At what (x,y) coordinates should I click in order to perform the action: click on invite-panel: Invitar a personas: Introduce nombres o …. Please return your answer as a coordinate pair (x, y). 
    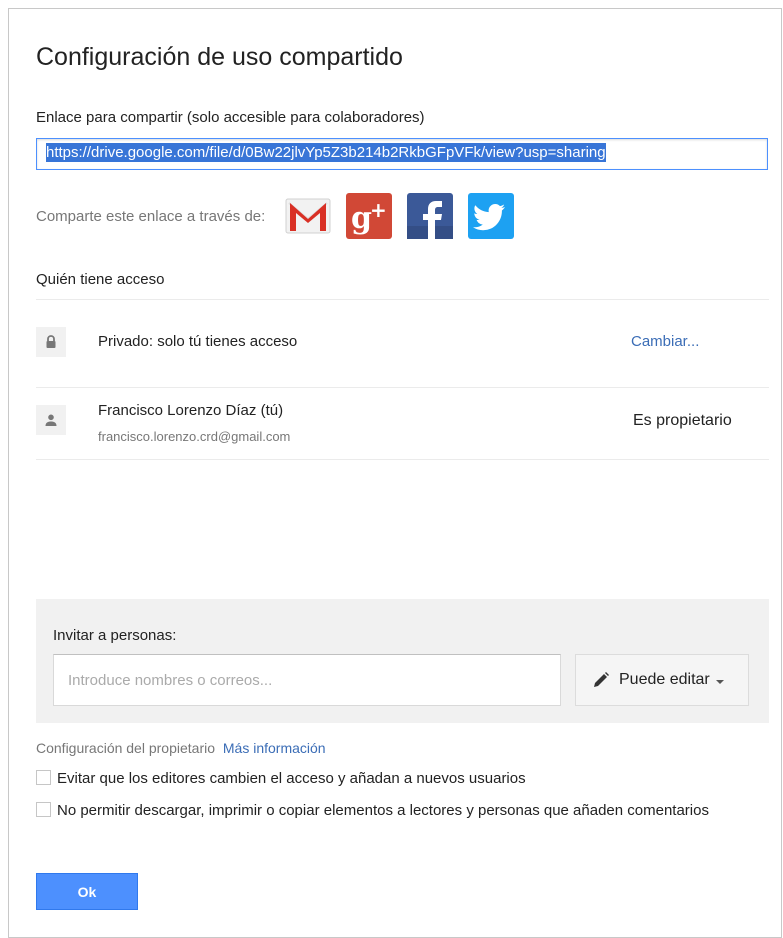
    Looking at the image, I should click on (402, 661).